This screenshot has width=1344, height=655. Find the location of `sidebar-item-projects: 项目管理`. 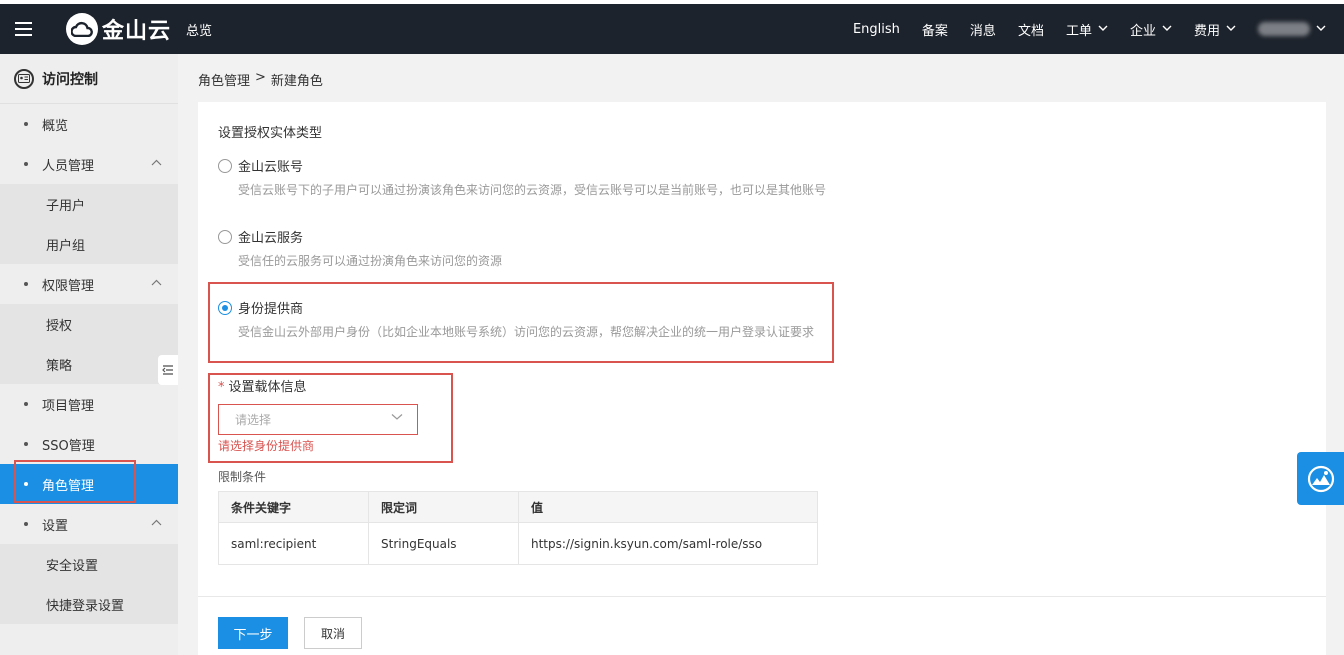

sidebar-item-projects: 项目管理 is located at coordinates (89, 404).